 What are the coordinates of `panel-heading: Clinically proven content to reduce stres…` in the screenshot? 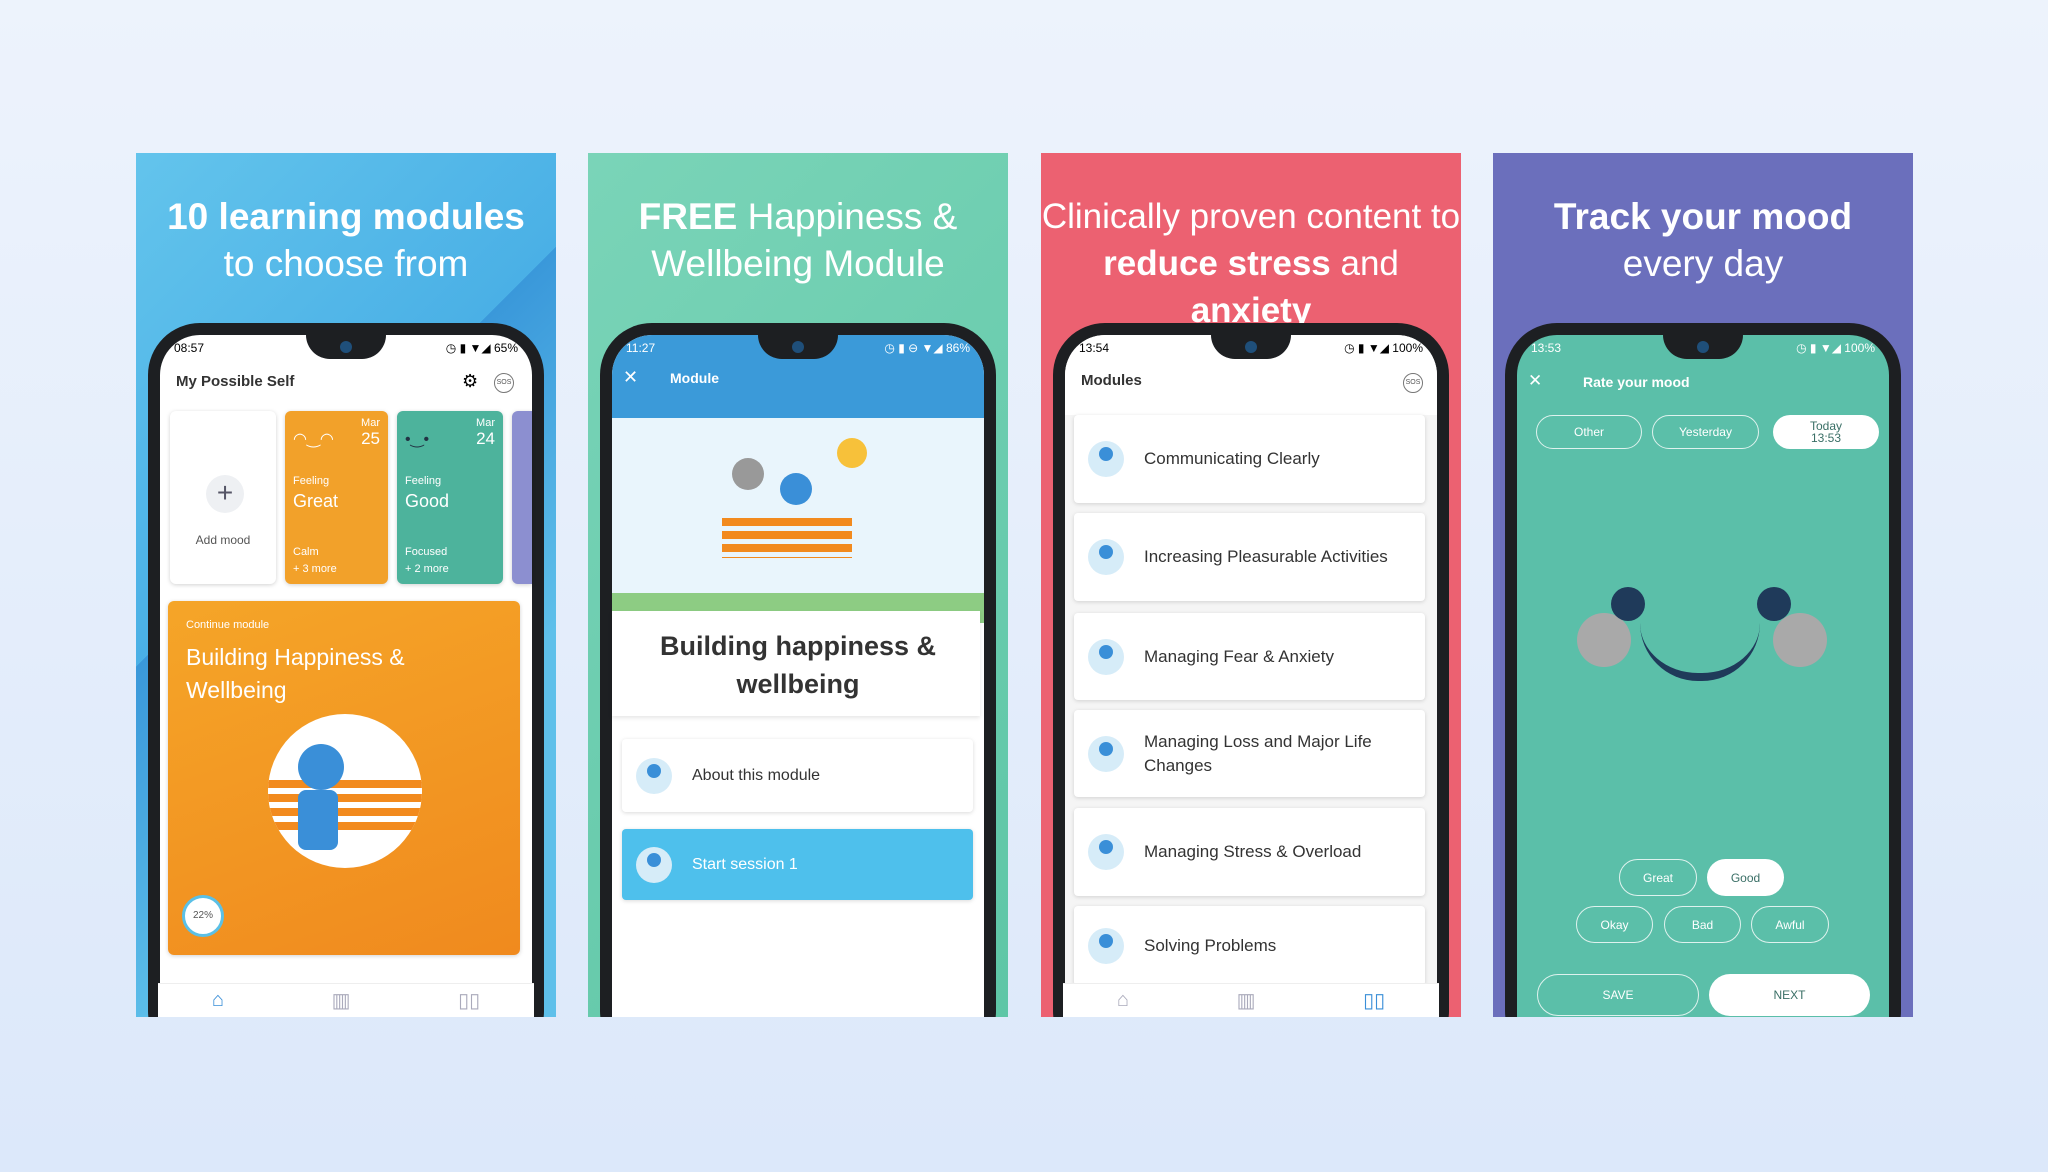 It's located at (1251, 263).